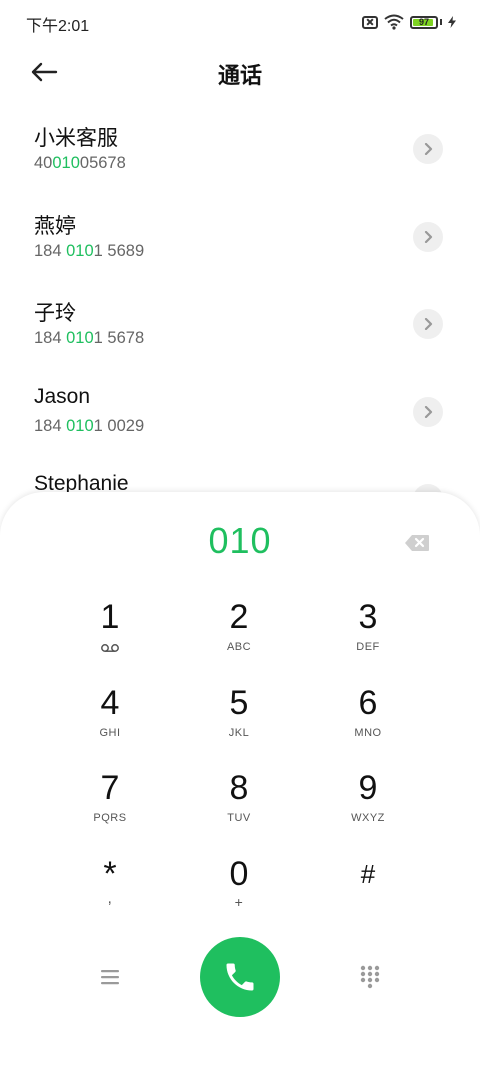  I want to click on dialpad-icon, so click(370, 977).